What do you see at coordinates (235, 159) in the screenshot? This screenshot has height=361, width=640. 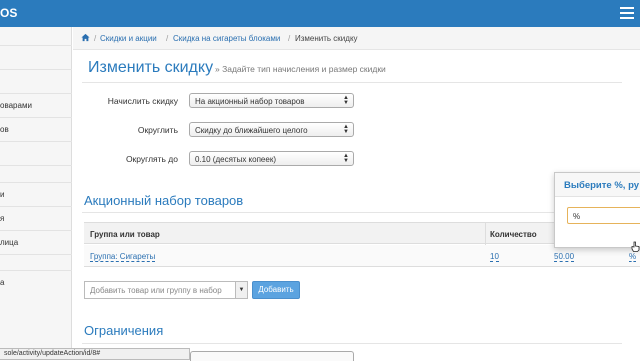 I see `round-to-value: 0.10 (десятых копеек)` at bounding box center [235, 159].